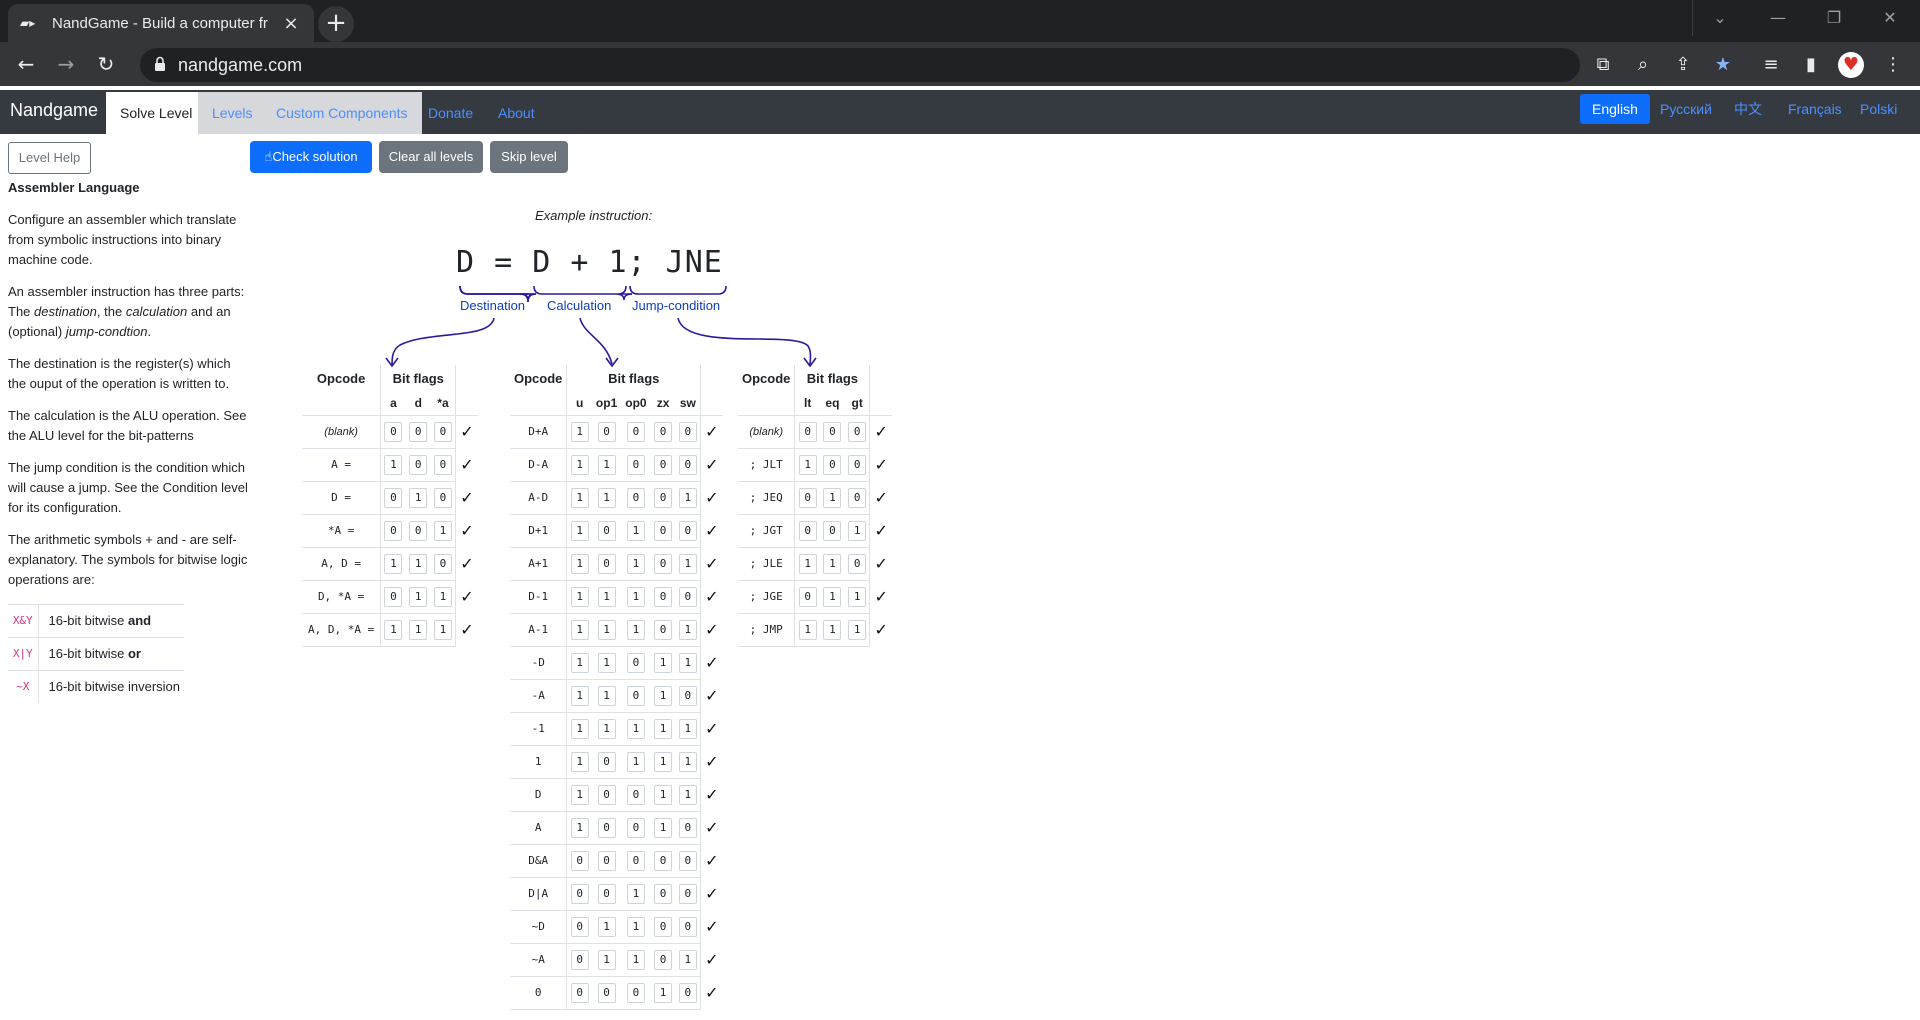 Image resolution: width=1920 pixels, height=1020 pixels. Describe the element at coordinates (1811, 65) in the screenshot. I see `side-panel-icon: ▮` at that location.